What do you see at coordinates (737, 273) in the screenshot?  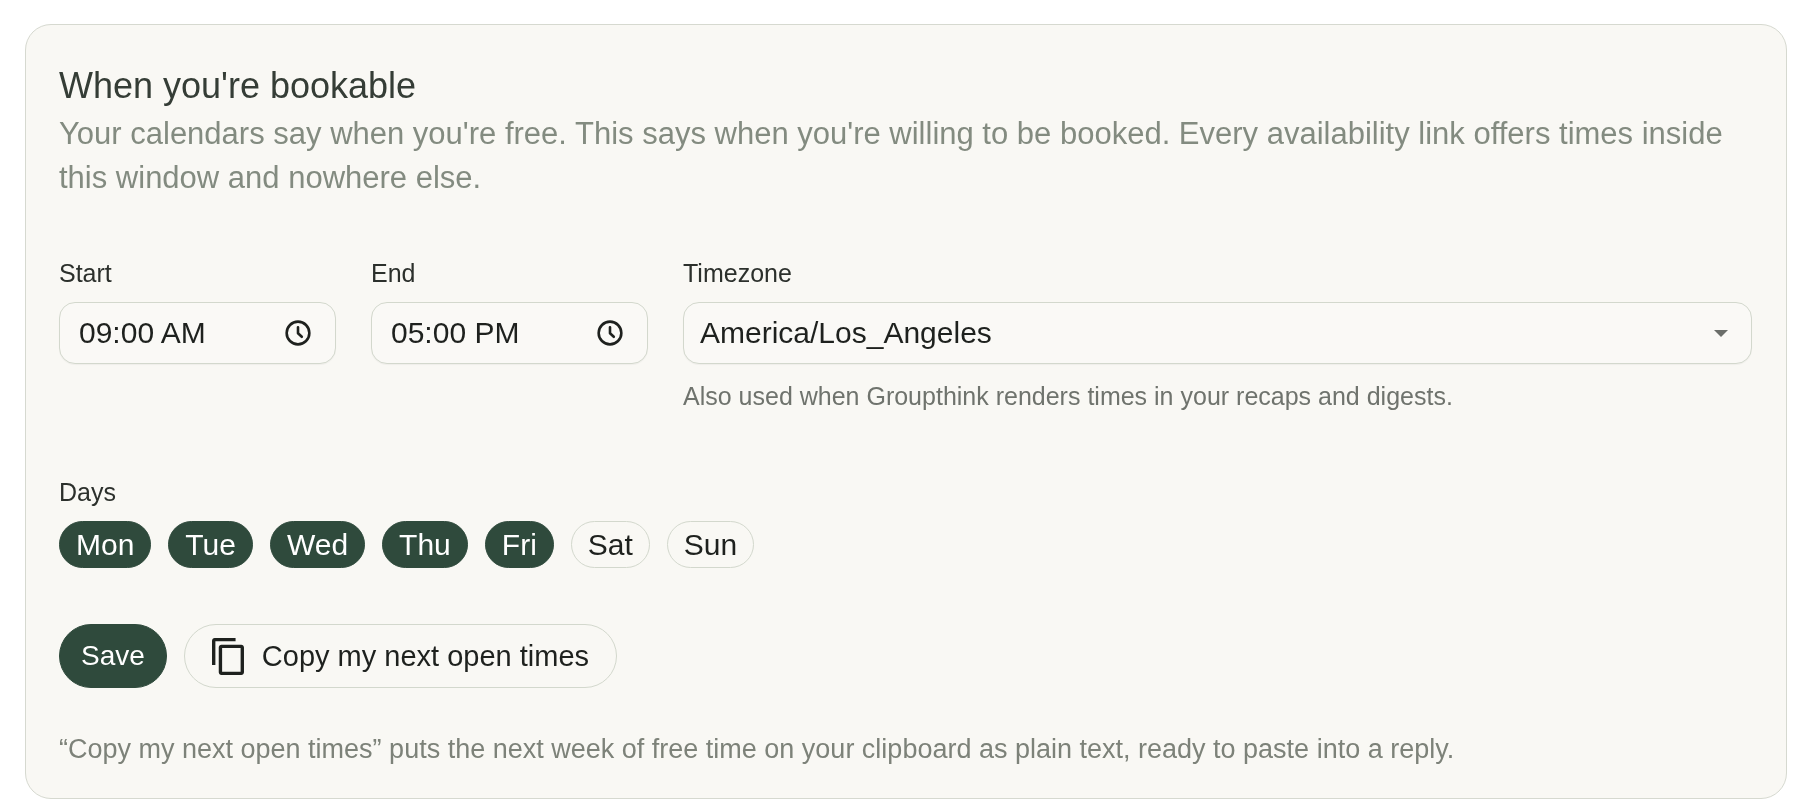 I see `field-label: Timezone` at bounding box center [737, 273].